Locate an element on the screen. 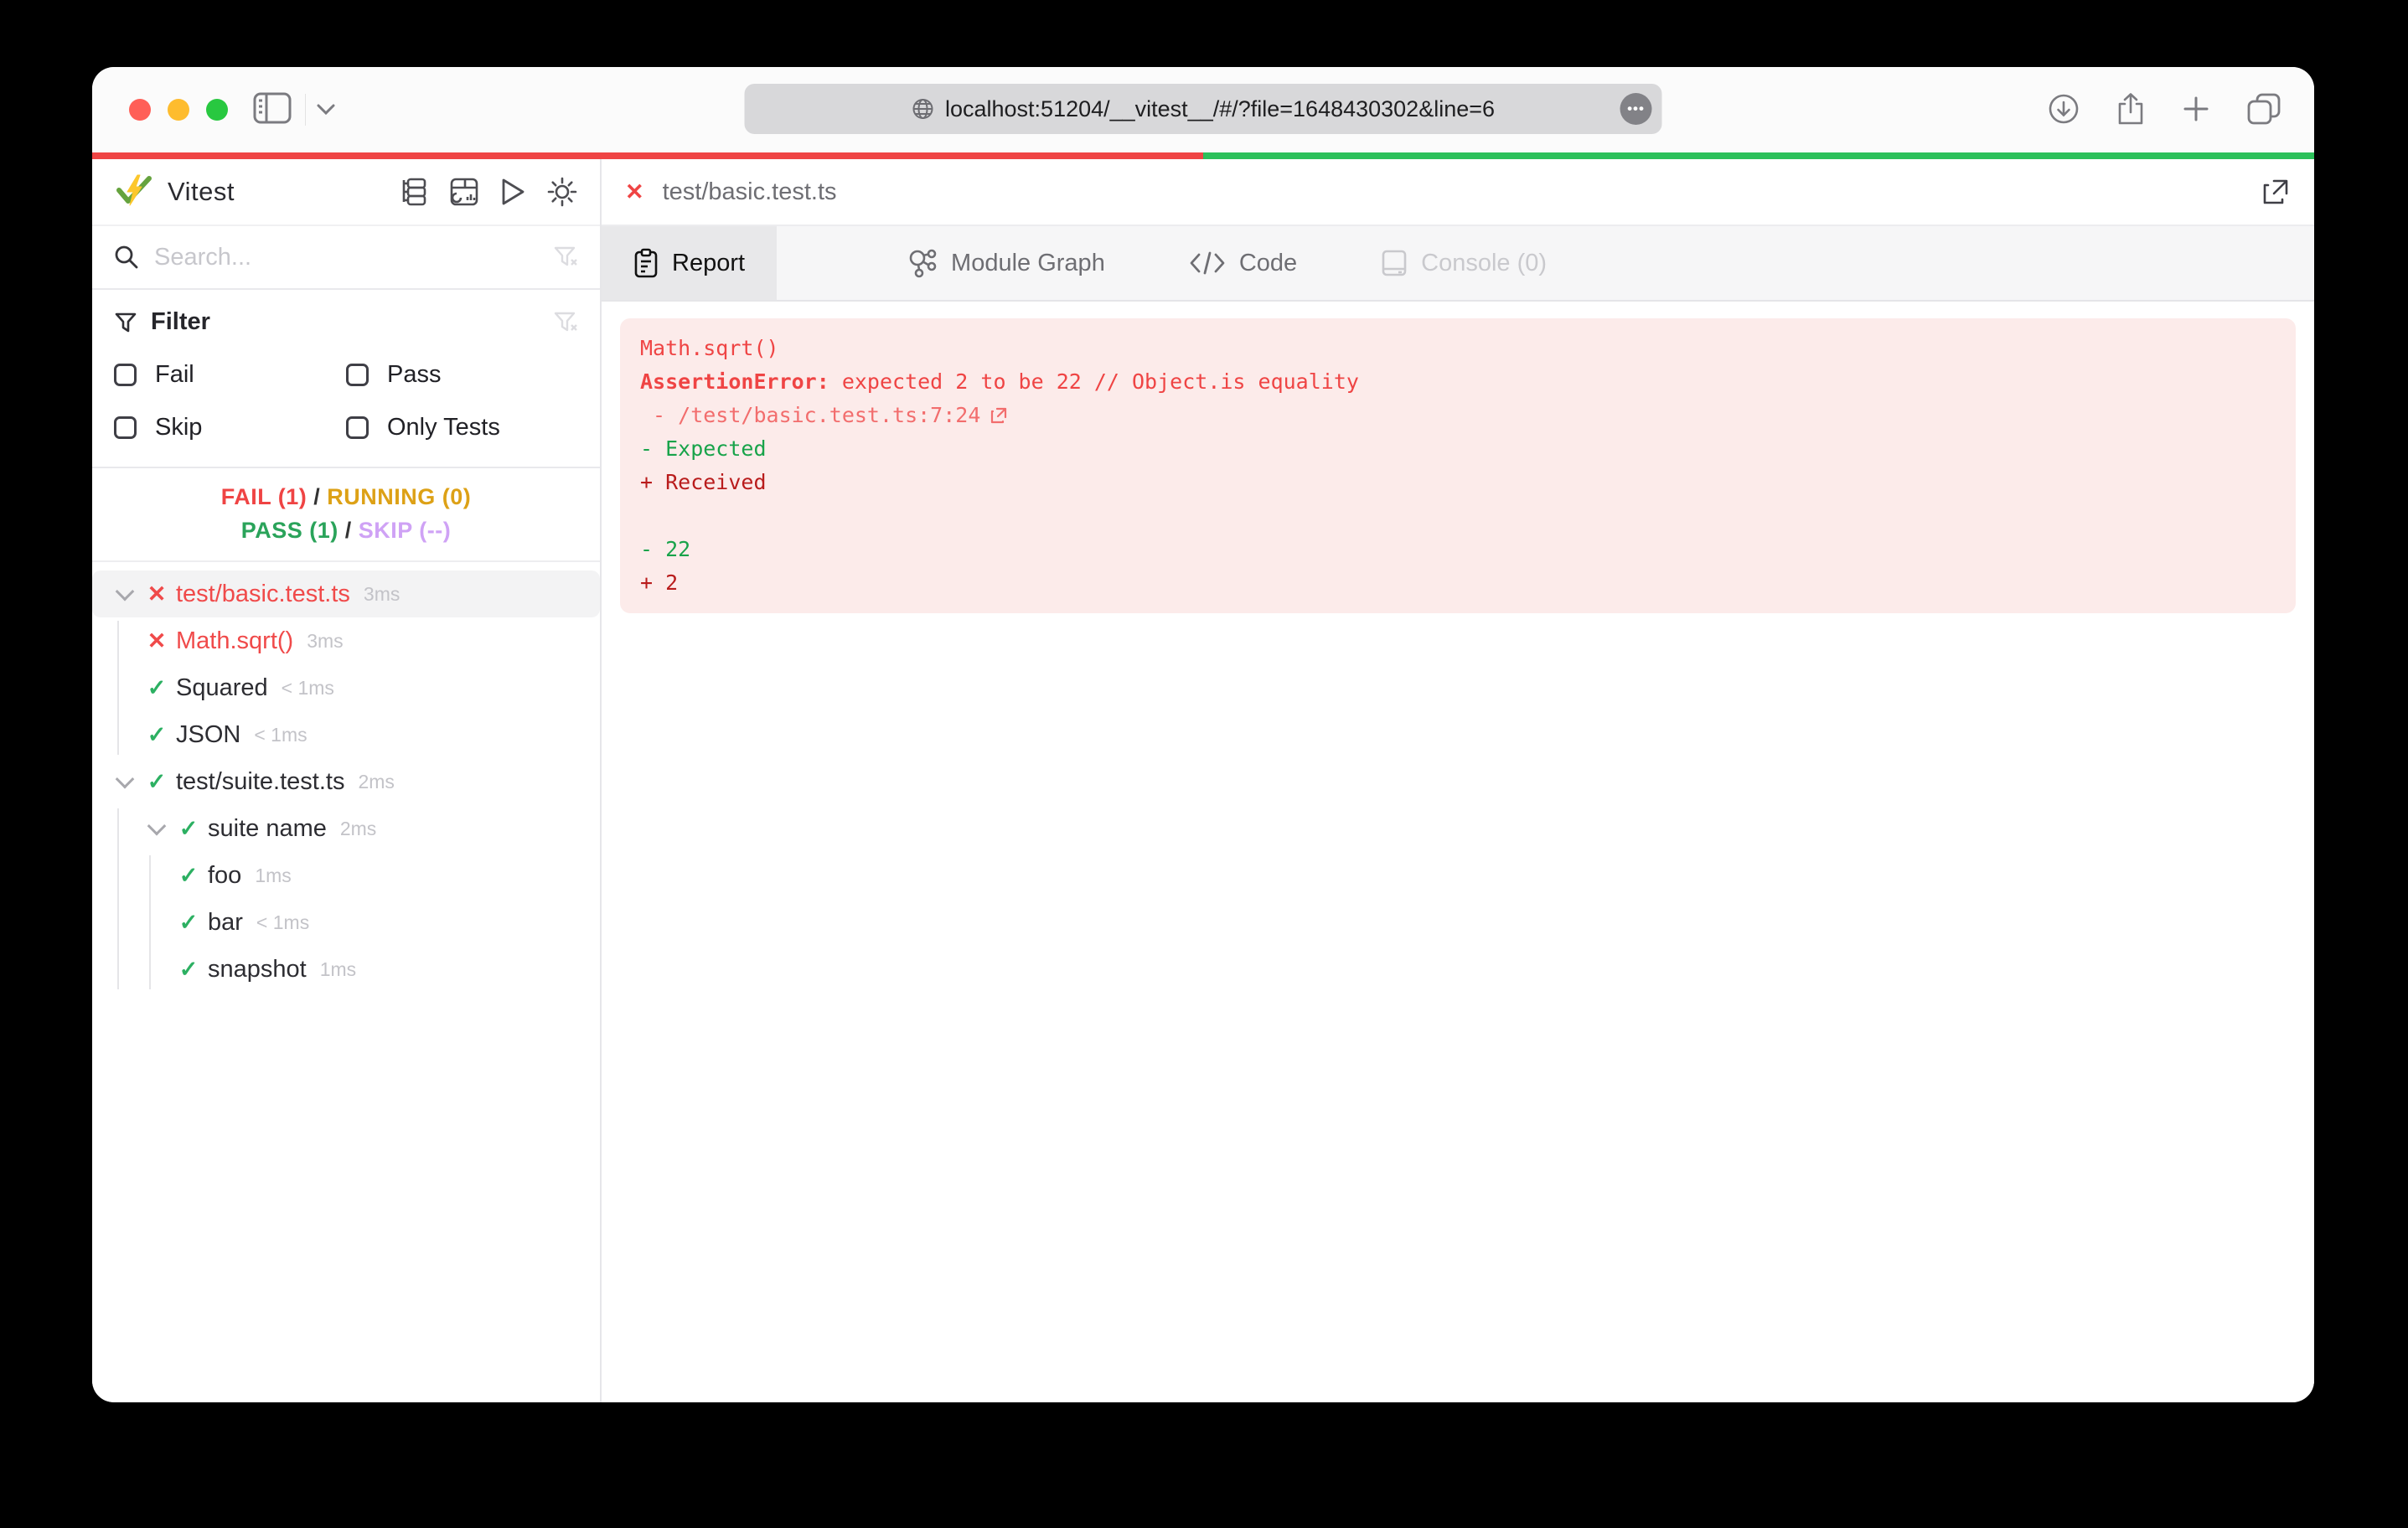 The width and height of the screenshot is (2408, 1528). search-input is located at coordinates (346, 257).